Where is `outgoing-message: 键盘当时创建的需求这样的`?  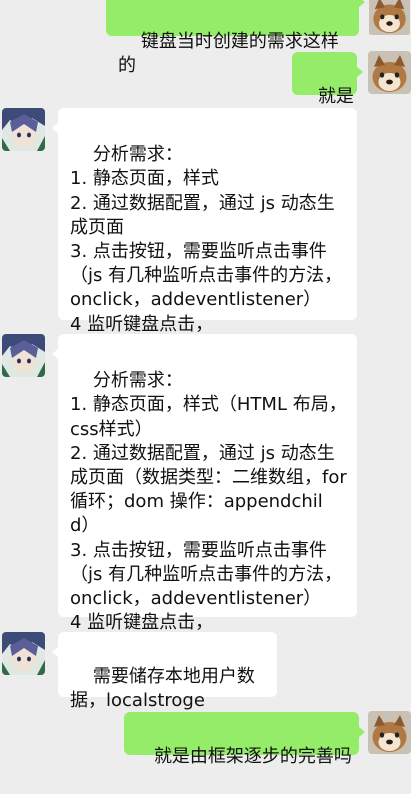
outgoing-message: 键盘当时创建的需求这样的 is located at coordinates (235, 38).